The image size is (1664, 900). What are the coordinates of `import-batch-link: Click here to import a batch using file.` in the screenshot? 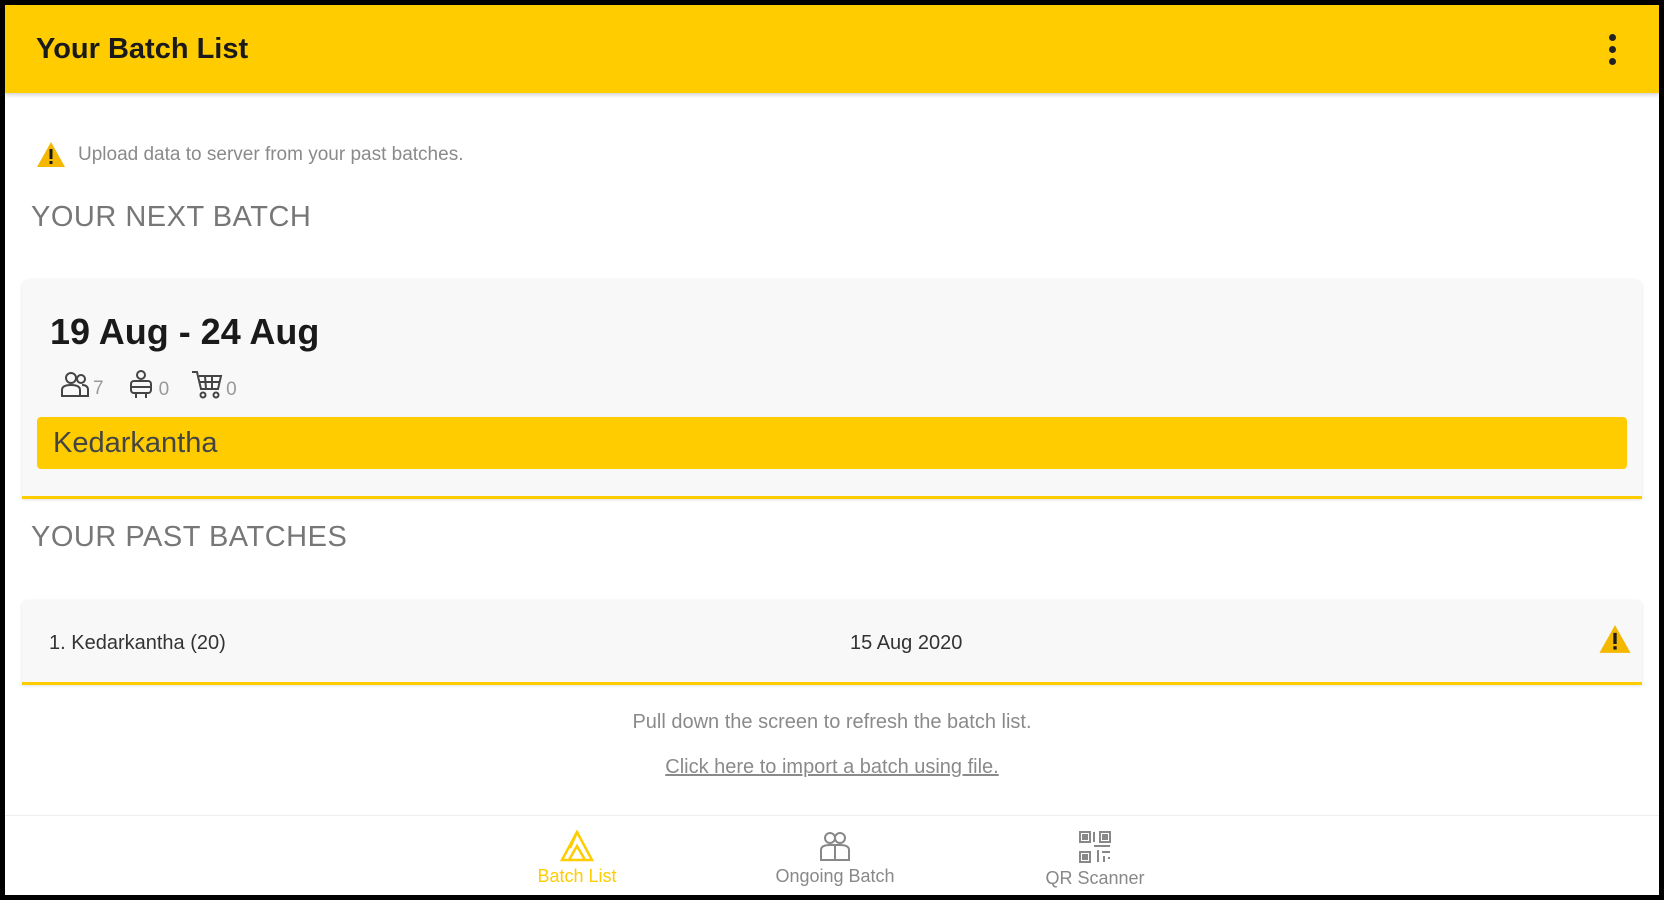 It's located at (832, 767).